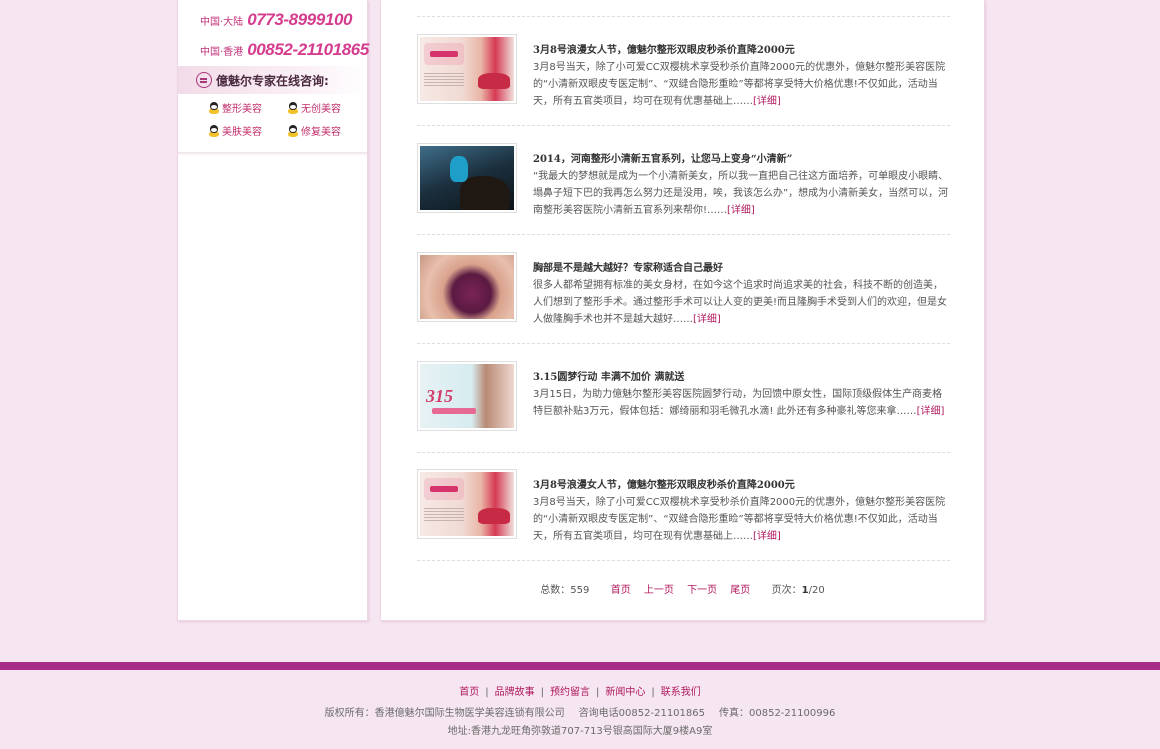 The width and height of the screenshot is (1160, 749). Describe the element at coordinates (625, 692) in the screenshot. I see `footer-link-news: 新闻中心` at that location.